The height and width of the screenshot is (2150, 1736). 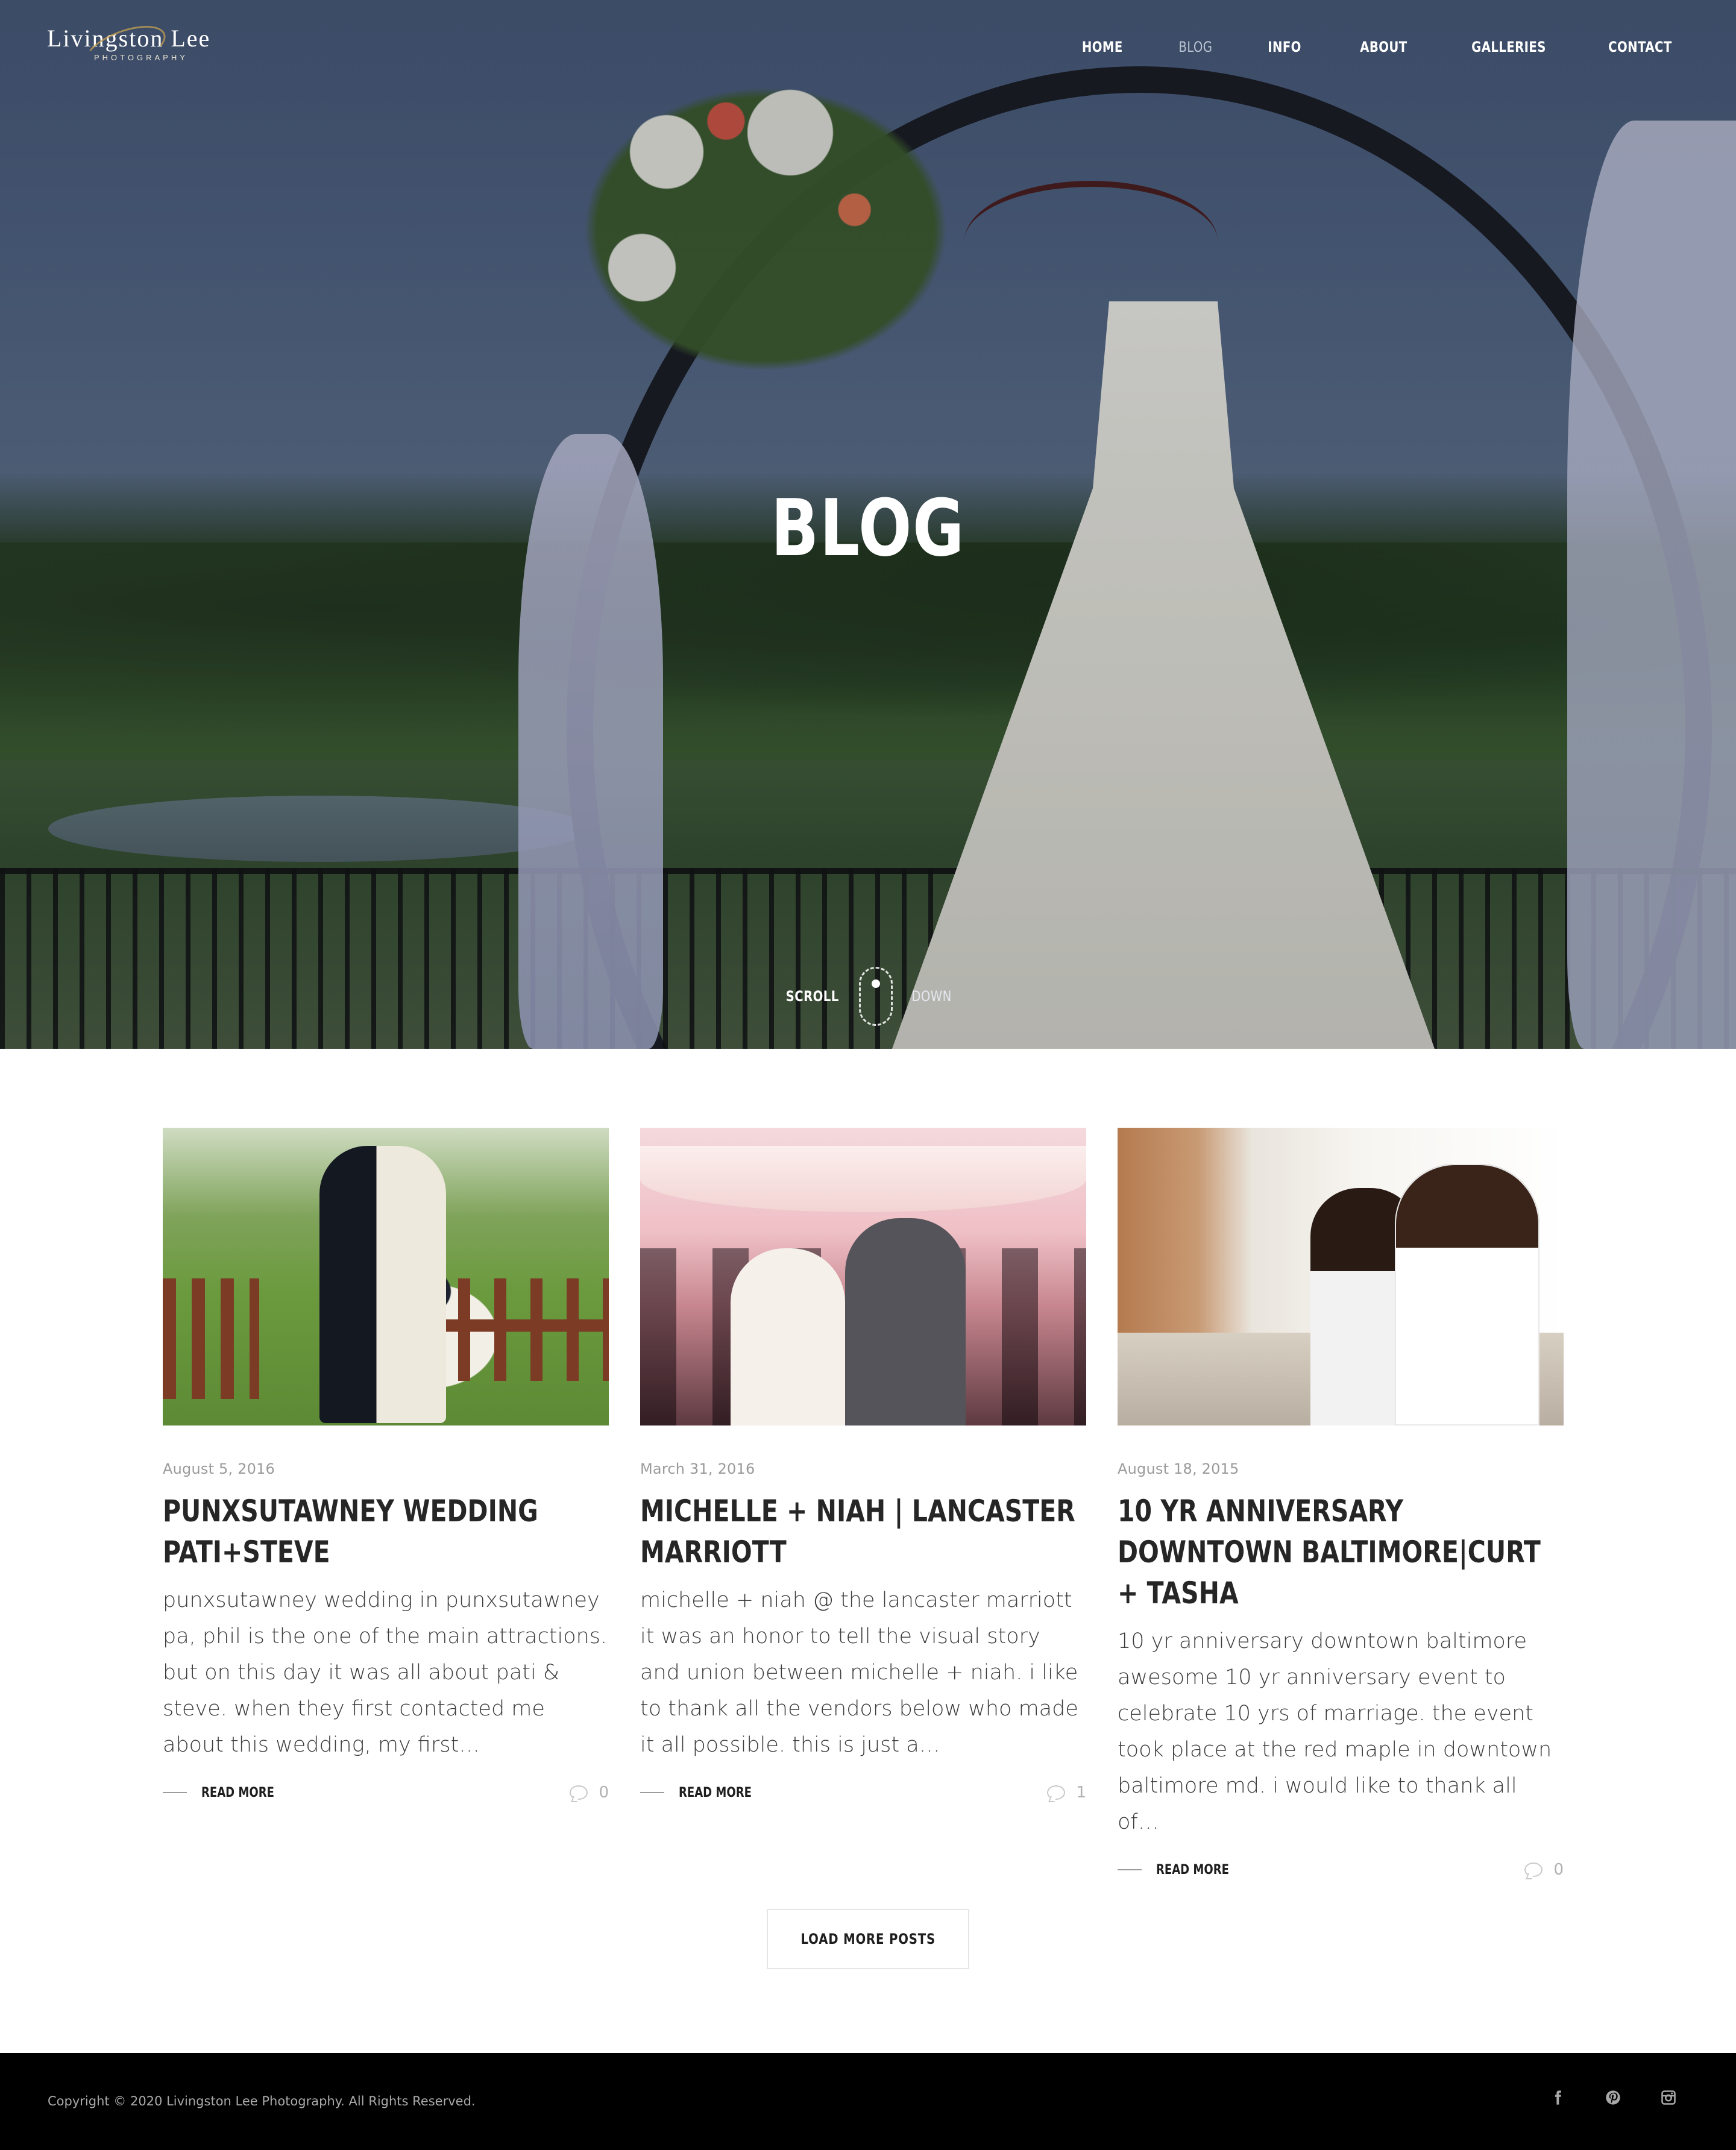 What do you see at coordinates (128, 48) in the screenshot?
I see `site-logo: Livingston Lee PHOTOGRAPHY` at bounding box center [128, 48].